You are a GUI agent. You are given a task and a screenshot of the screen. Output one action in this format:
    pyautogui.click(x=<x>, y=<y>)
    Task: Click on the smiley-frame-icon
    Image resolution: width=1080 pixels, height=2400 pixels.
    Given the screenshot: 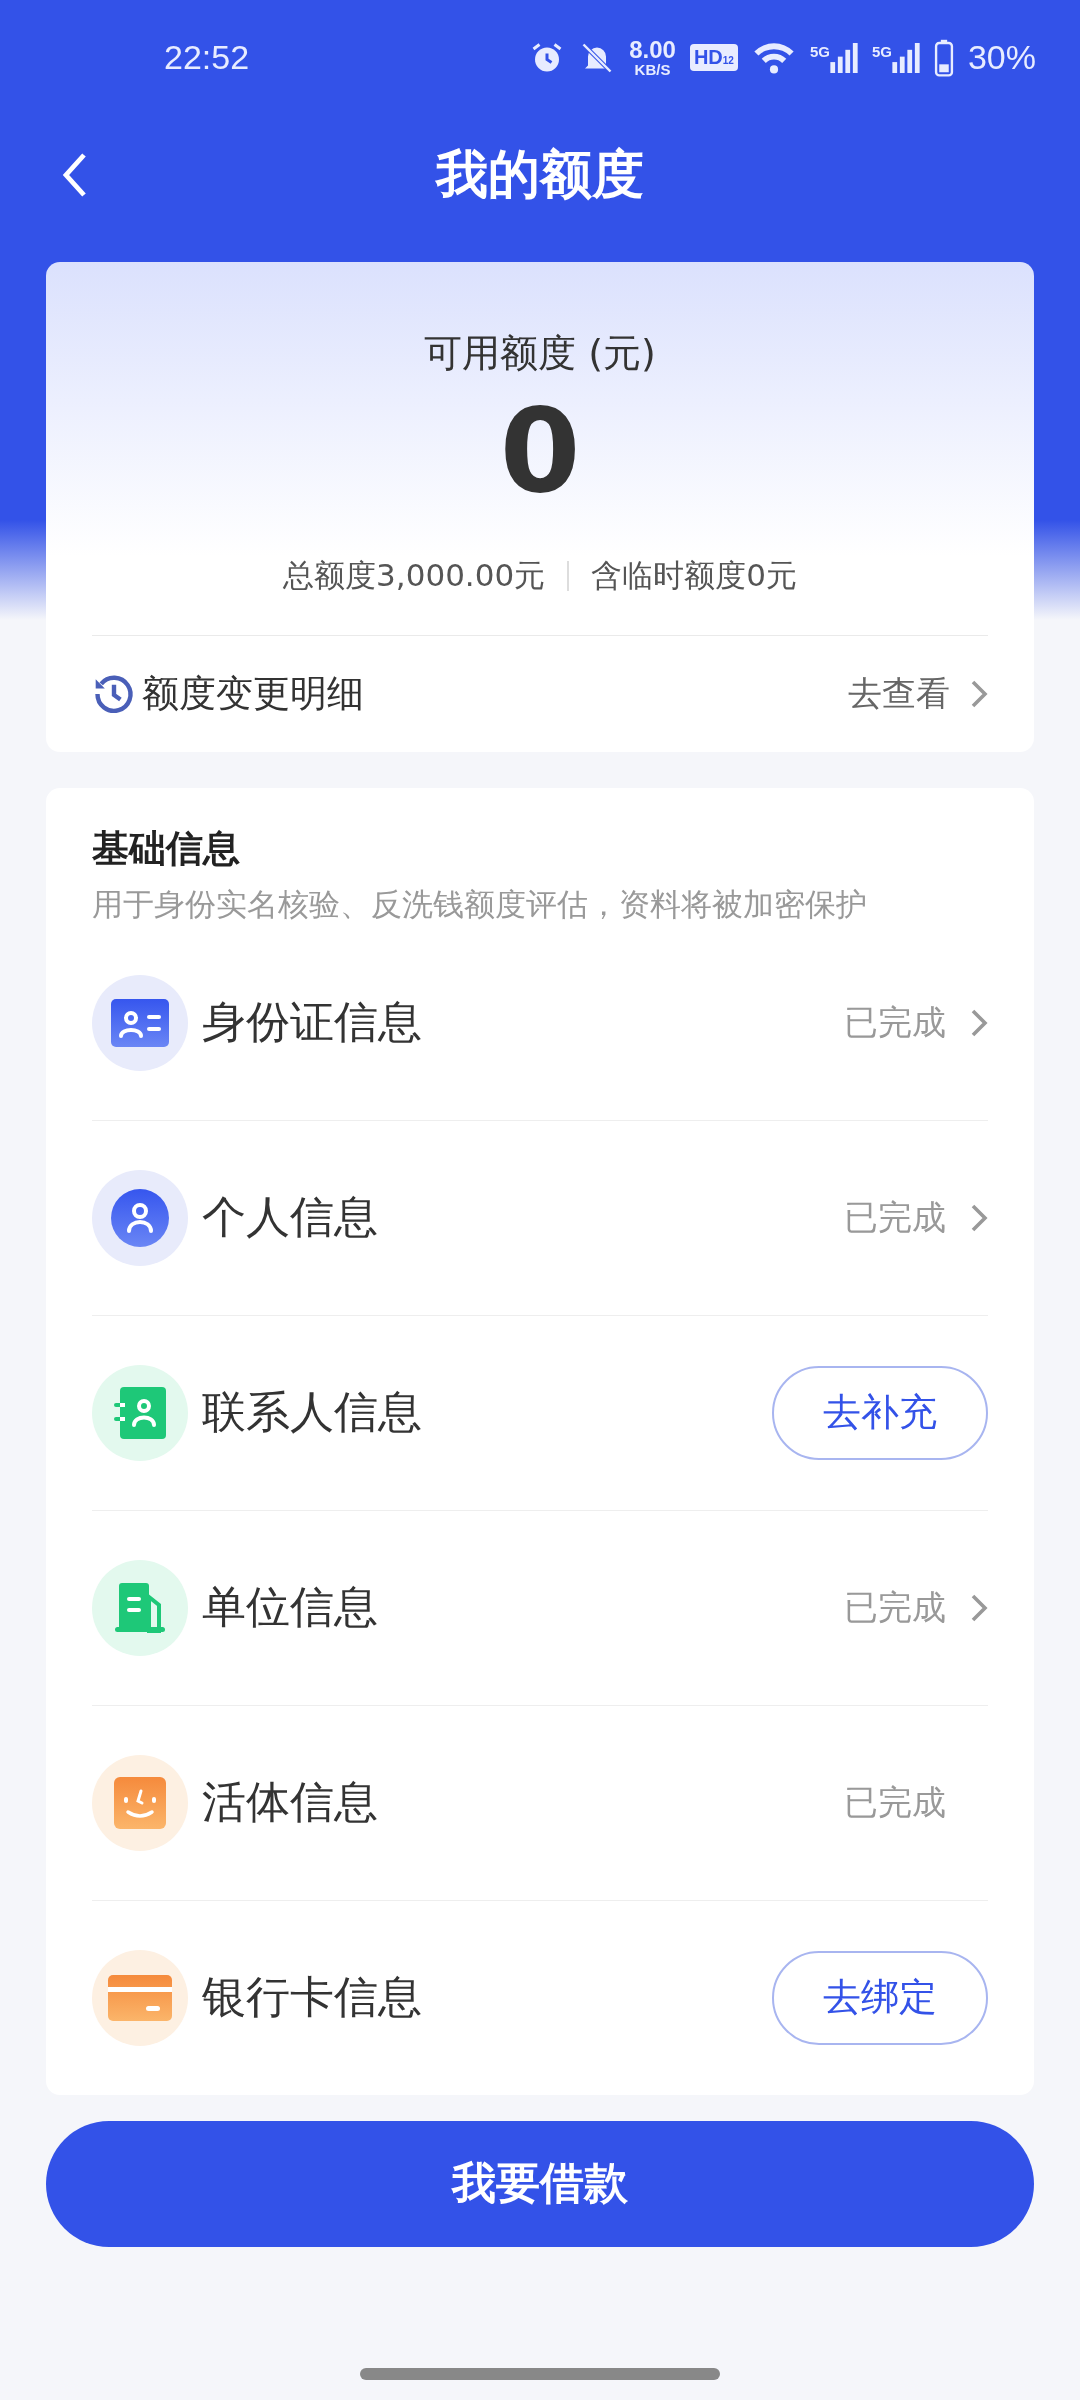 What is the action you would take?
    pyautogui.click(x=140, y=1802)
    